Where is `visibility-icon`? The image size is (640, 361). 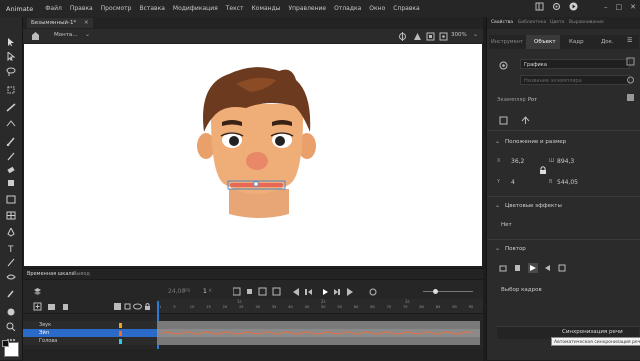 visibility-icon is located at coordinates (137, 306).